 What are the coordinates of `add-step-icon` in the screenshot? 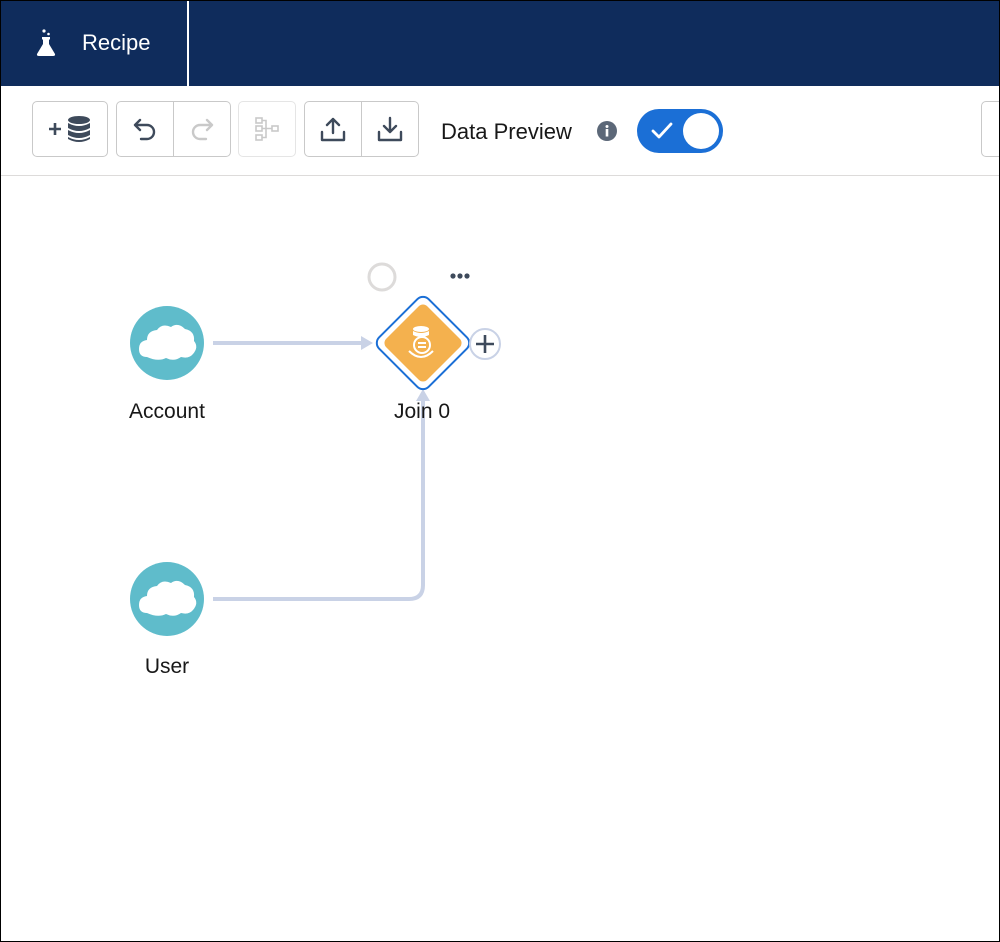 It's located at (485, 344).